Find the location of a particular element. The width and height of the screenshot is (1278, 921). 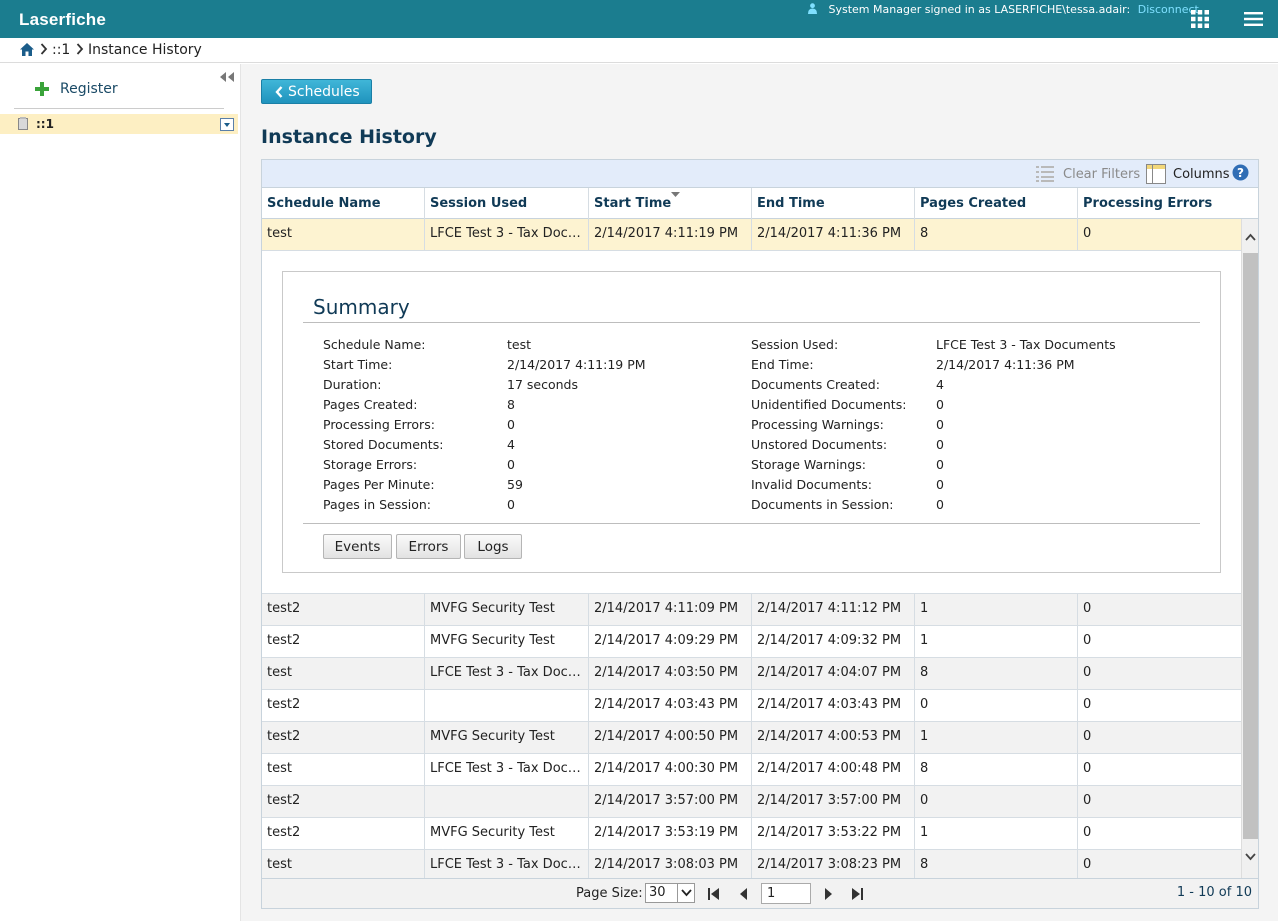

dropdown-icon is located at coordinates (227, 124).